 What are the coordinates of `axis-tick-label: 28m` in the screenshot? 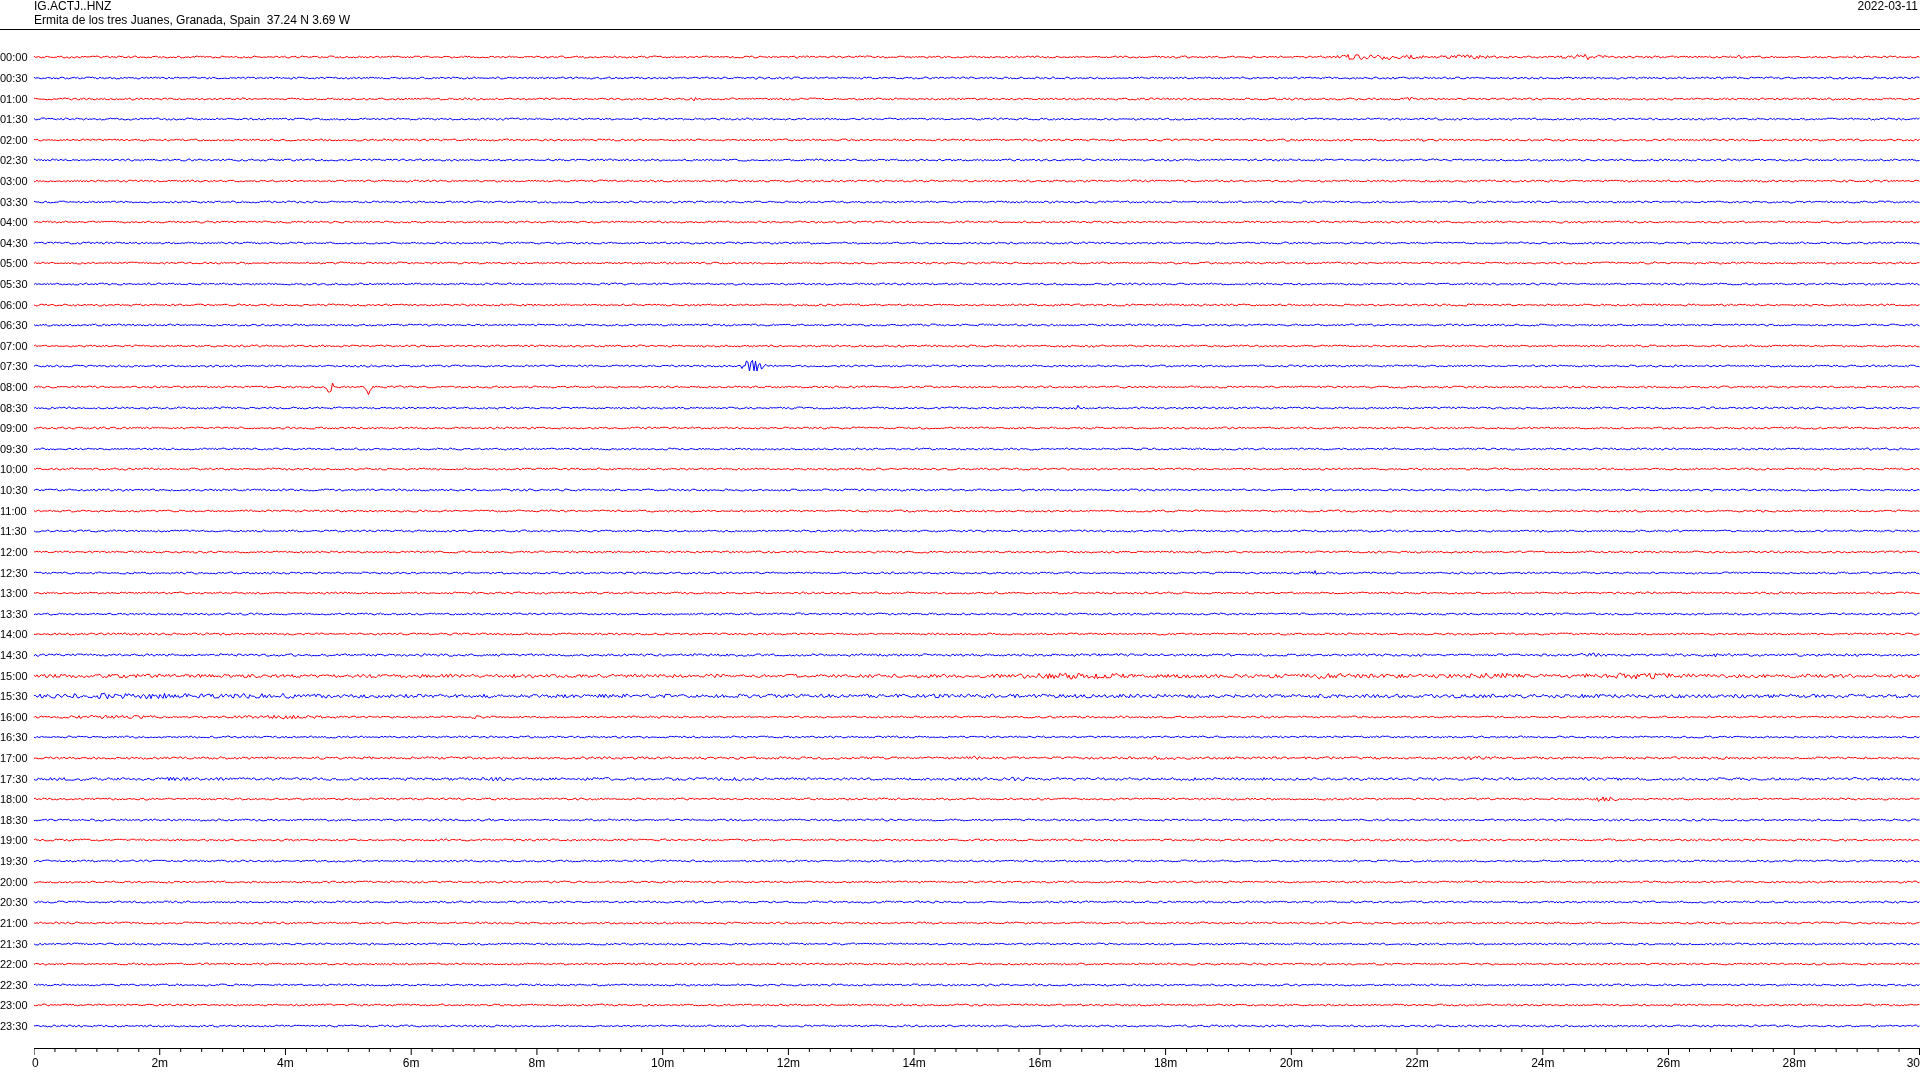 It's located at (1794, 1063).